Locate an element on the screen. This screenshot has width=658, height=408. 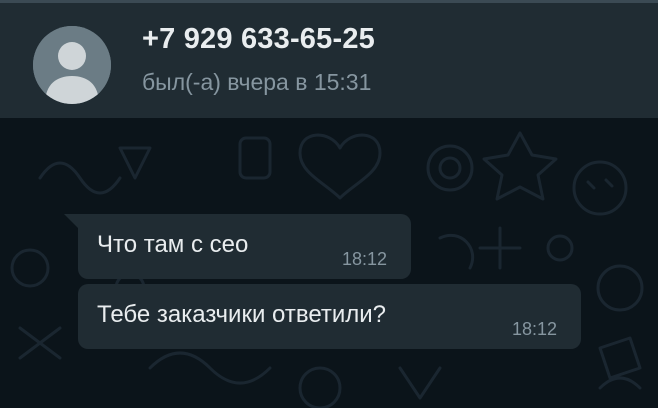
contact-name: +7 929 633-65-25 is located at coordinates (258, 39).